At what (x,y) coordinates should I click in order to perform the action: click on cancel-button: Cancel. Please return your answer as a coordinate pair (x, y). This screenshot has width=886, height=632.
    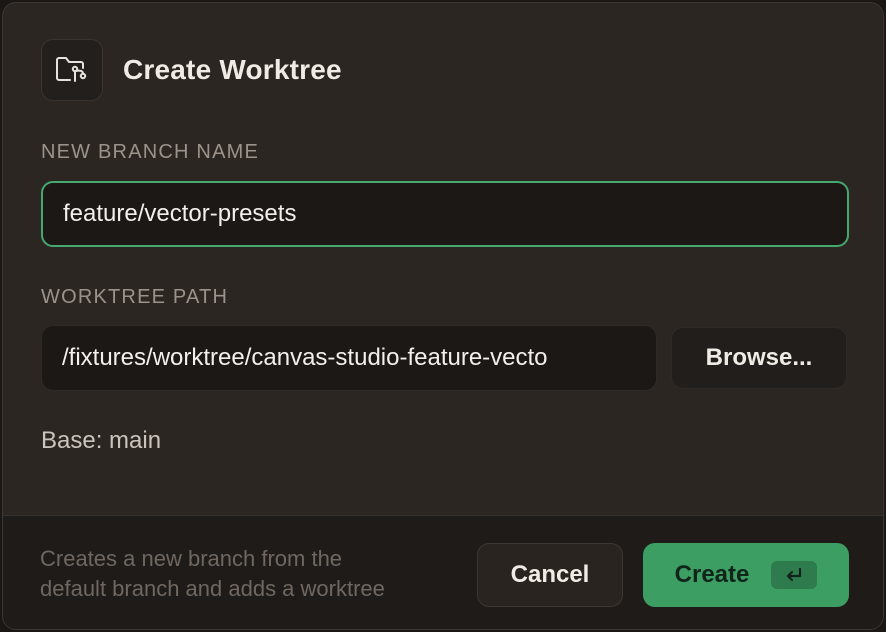
    Looking at the image, I should click on (550, 575).